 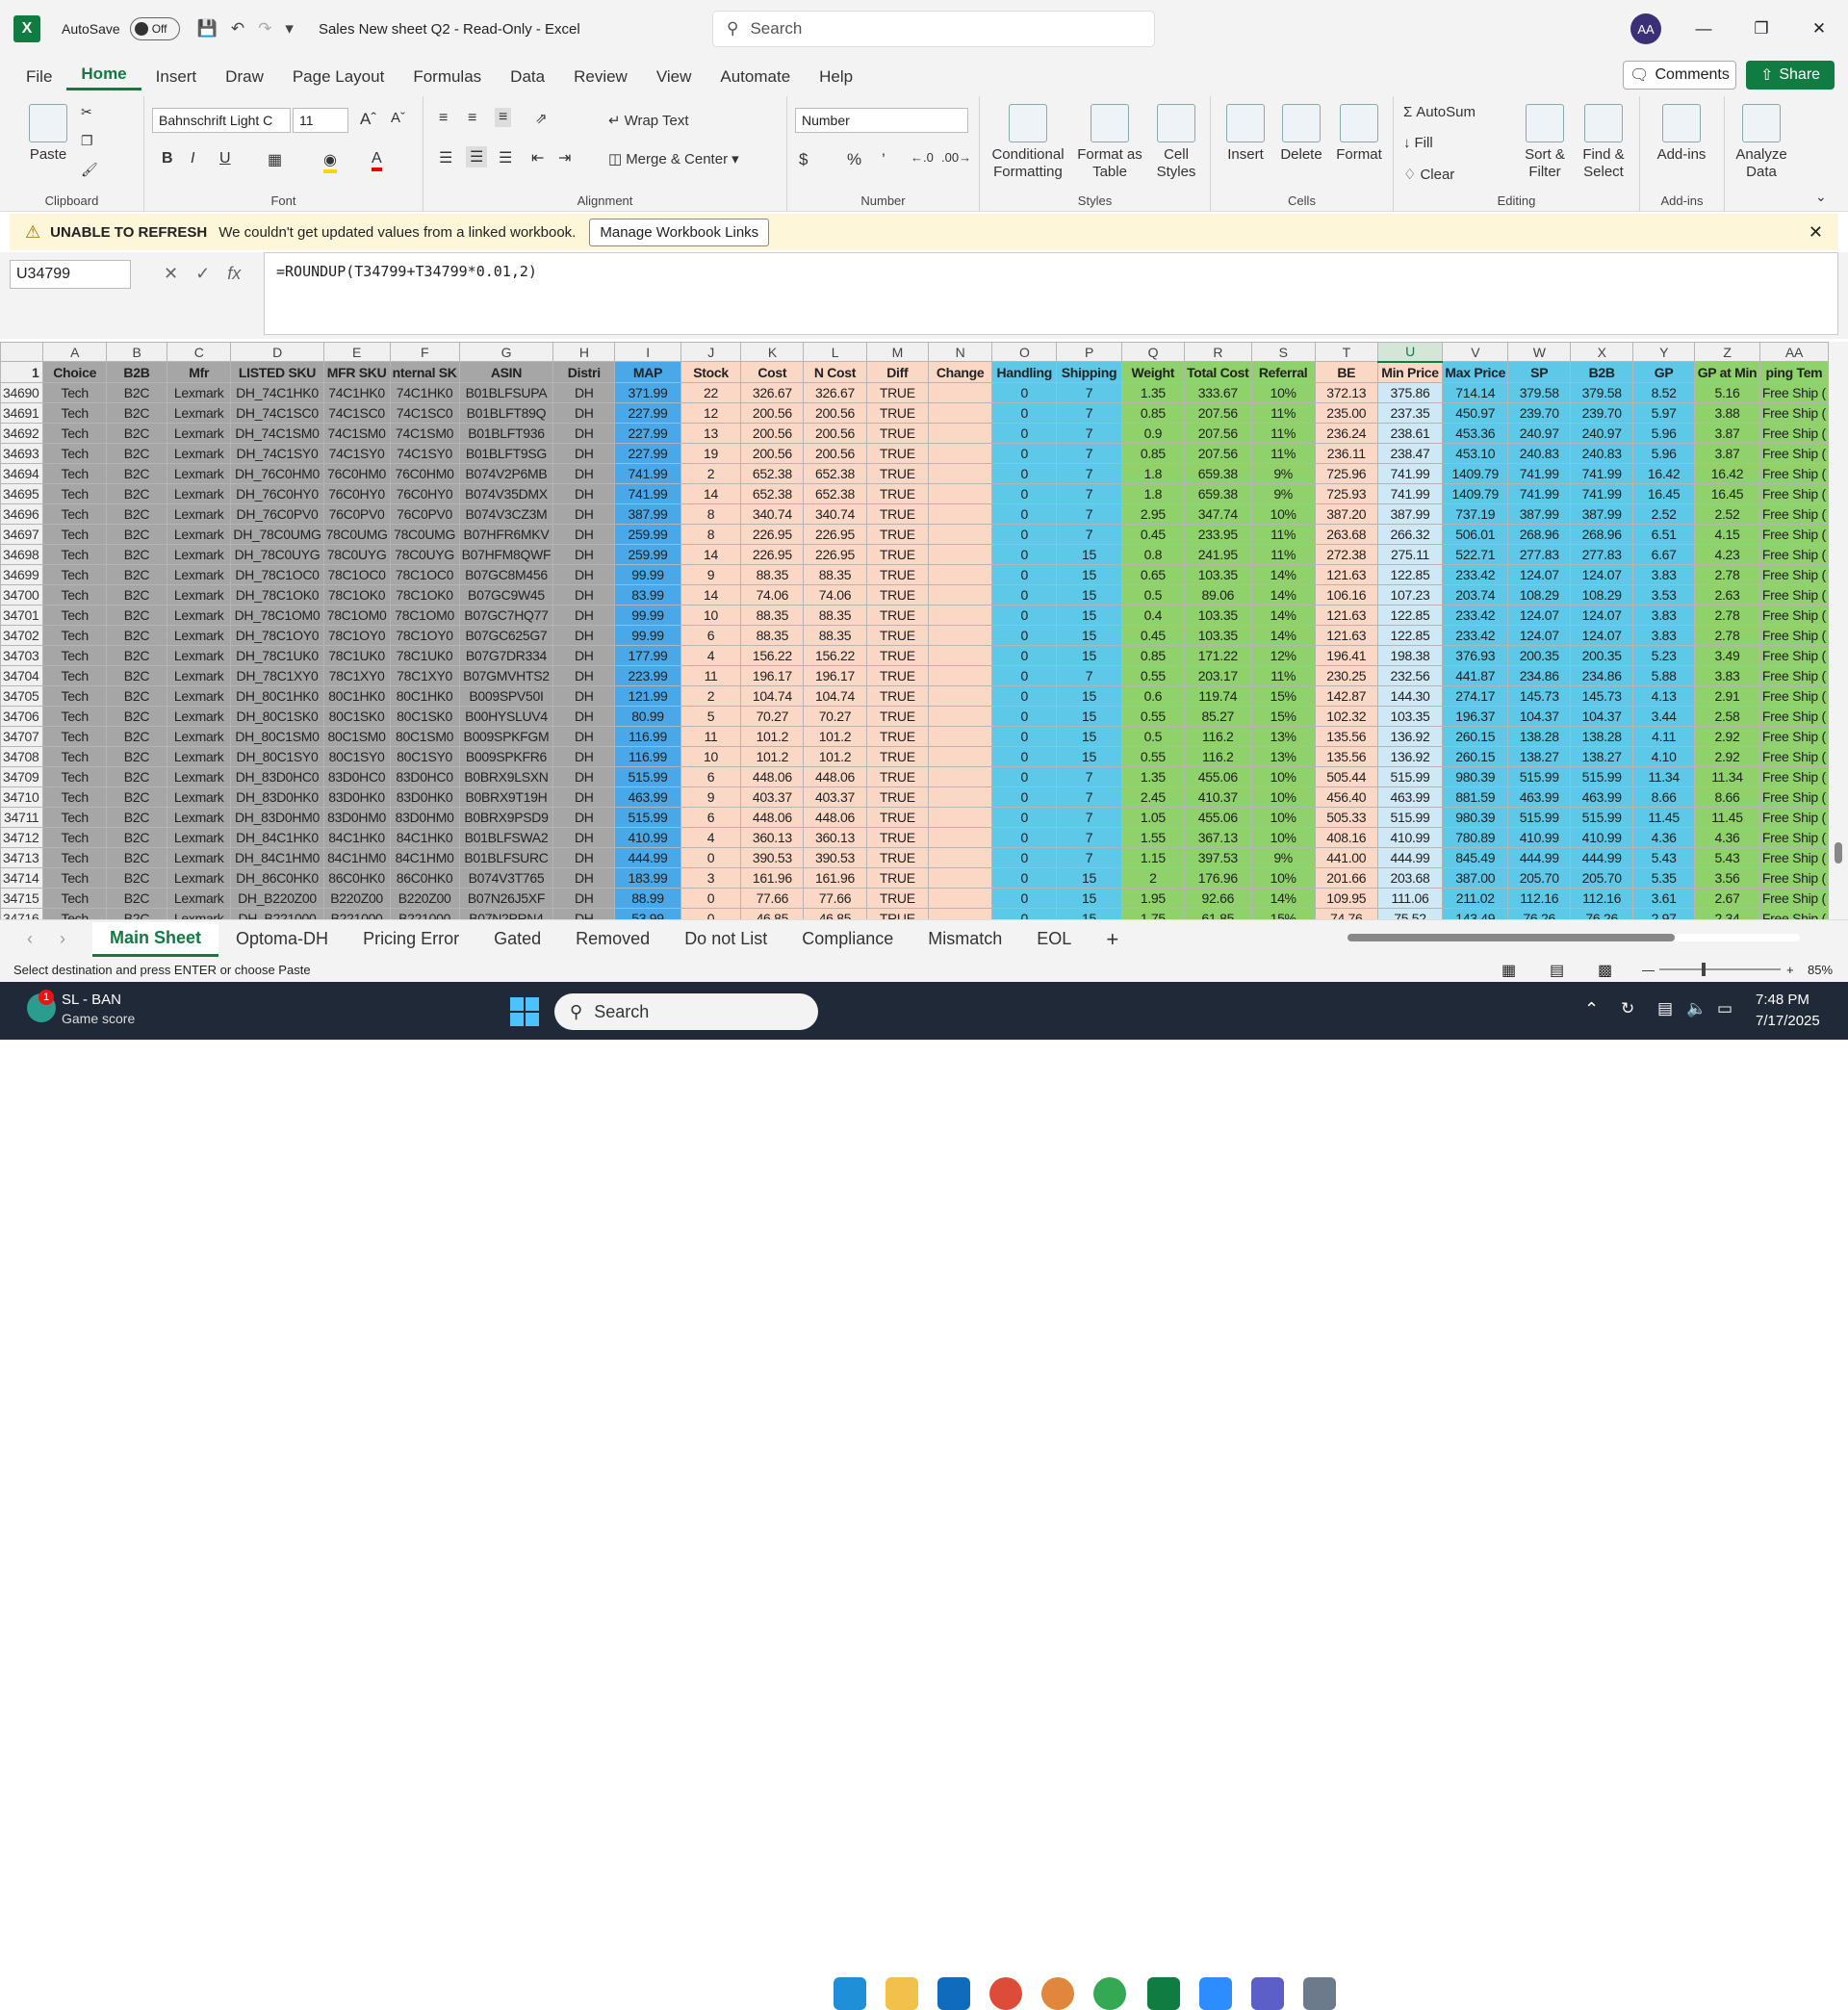 I want to click on decrease-decimal-icon: .00→, so click(x=956, y=158).